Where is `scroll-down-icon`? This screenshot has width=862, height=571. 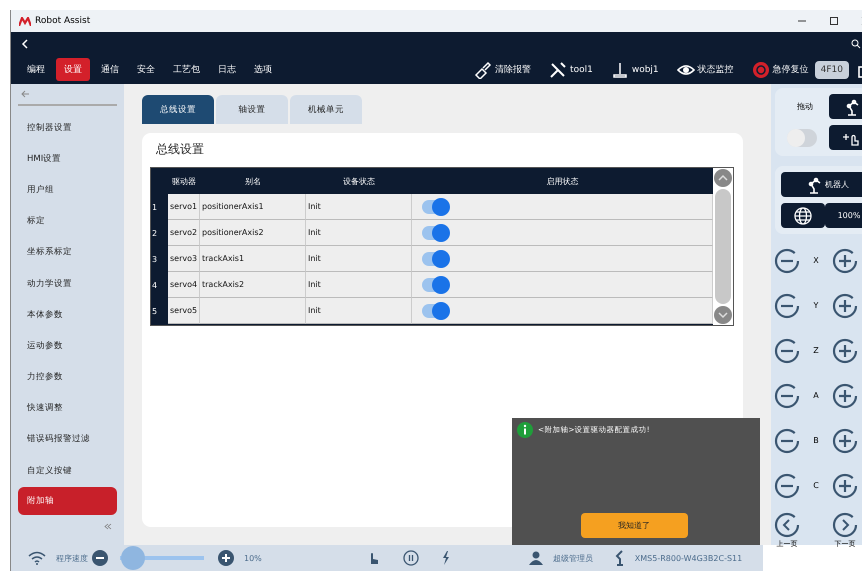
scroll-down-icon is located at coordinates (723, 315).